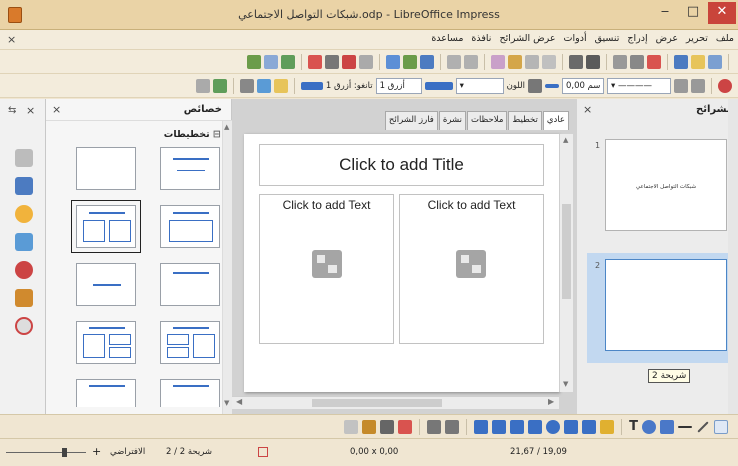  I want to click on menu-view: عرض, so click(667, 38).